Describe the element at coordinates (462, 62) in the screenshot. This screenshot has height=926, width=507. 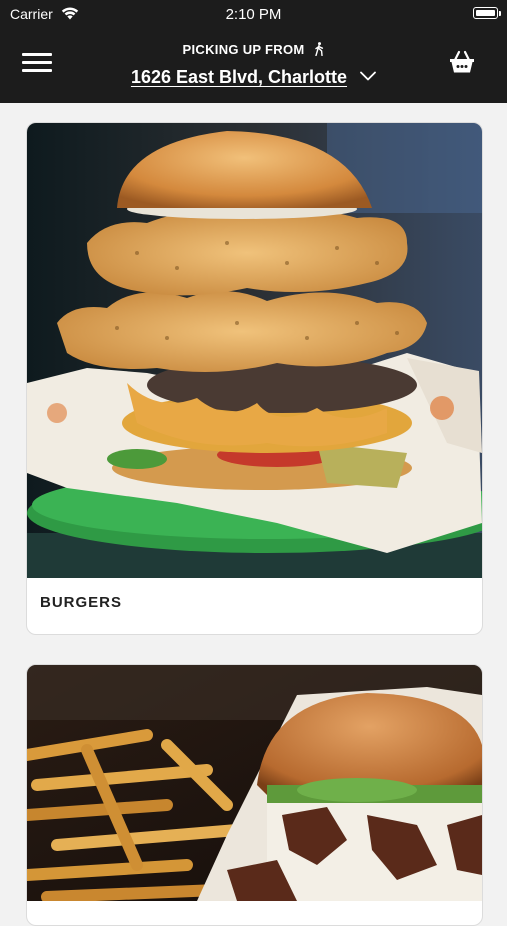
I see `basket-icon` at that location.